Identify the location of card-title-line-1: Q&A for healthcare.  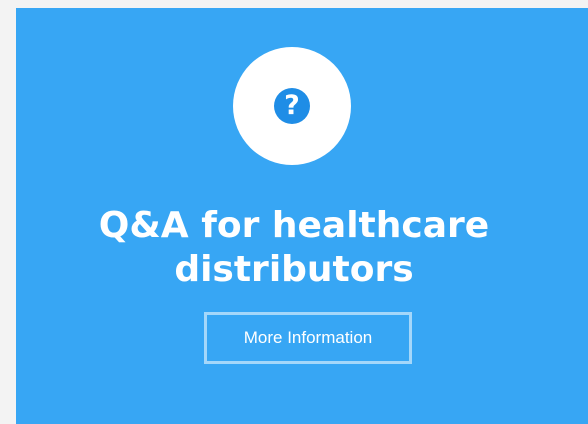
(294, 225).